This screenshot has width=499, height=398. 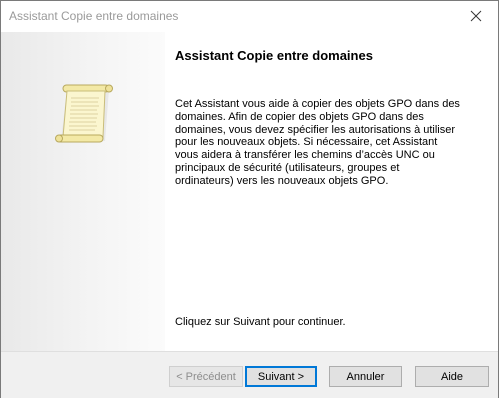 I want to click on button-bar: < Précédent Suivant > Annuler Aide, so click(x=249, y=374).